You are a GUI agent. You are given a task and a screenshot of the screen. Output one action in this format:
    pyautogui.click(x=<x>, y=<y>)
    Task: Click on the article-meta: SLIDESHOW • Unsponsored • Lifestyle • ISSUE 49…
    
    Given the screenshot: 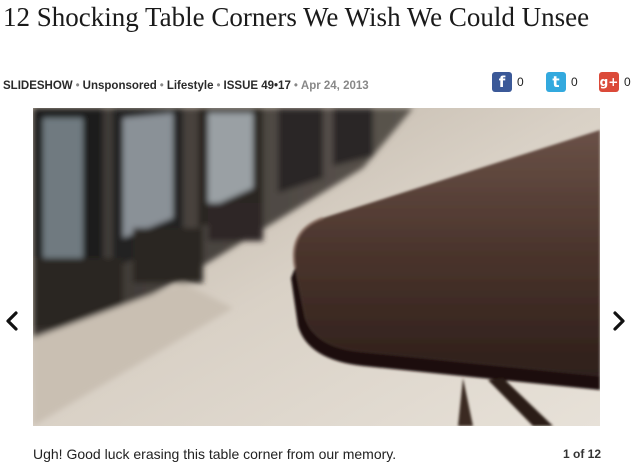 What is the action you would take?
    pyautogui.click(x=186, y=86)
    